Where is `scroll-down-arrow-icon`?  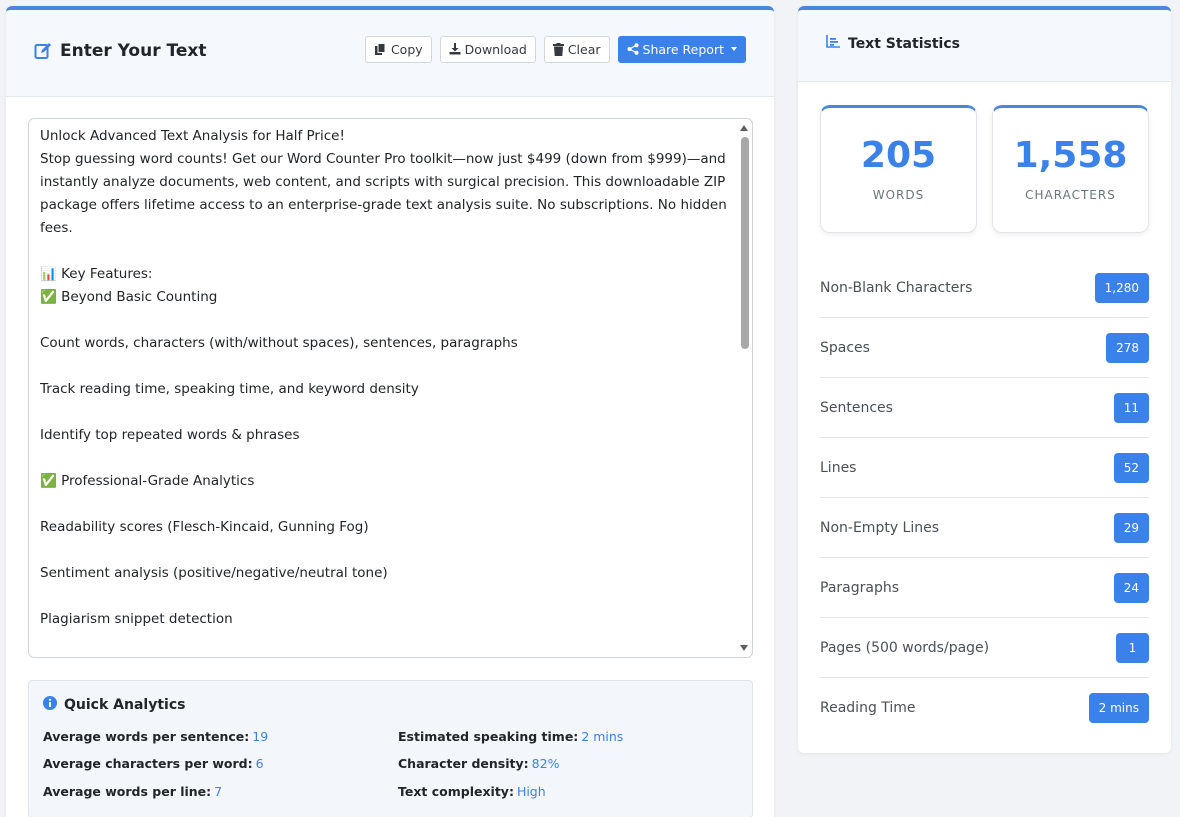
scroll-down-arrow-icon is located at coordinates (744, 648).